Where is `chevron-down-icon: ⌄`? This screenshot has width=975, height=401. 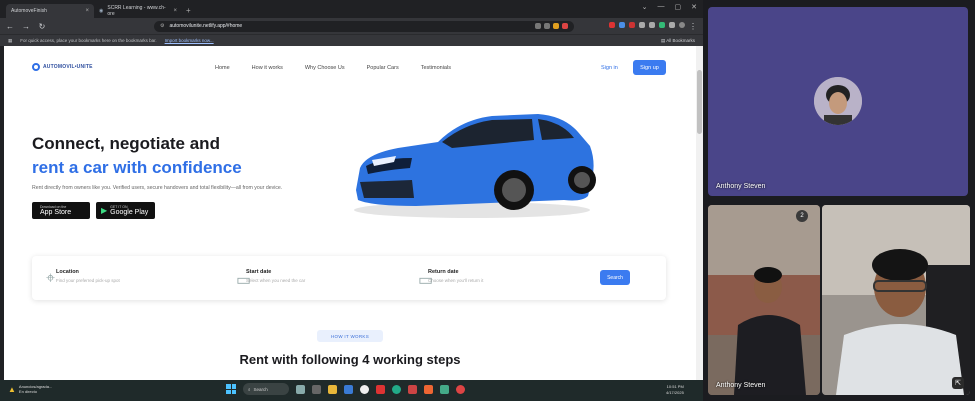 chevron-down-icon: ⌄ is located at coordinates (645, 7).